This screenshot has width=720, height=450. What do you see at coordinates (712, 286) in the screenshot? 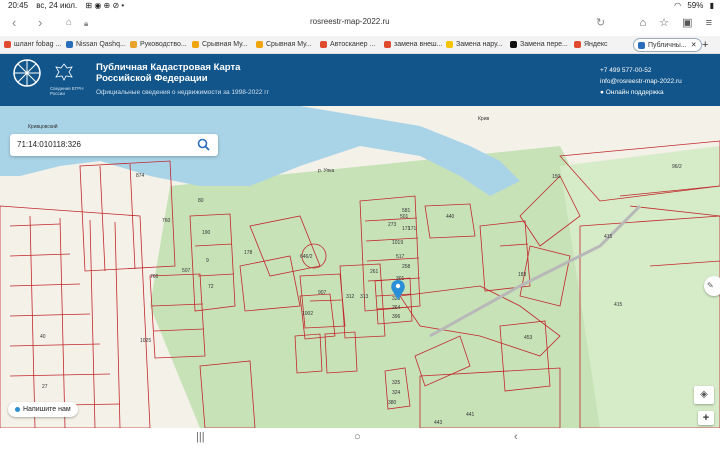
I see `draw-tool-button: ✎` at bounding box center [712, 286].